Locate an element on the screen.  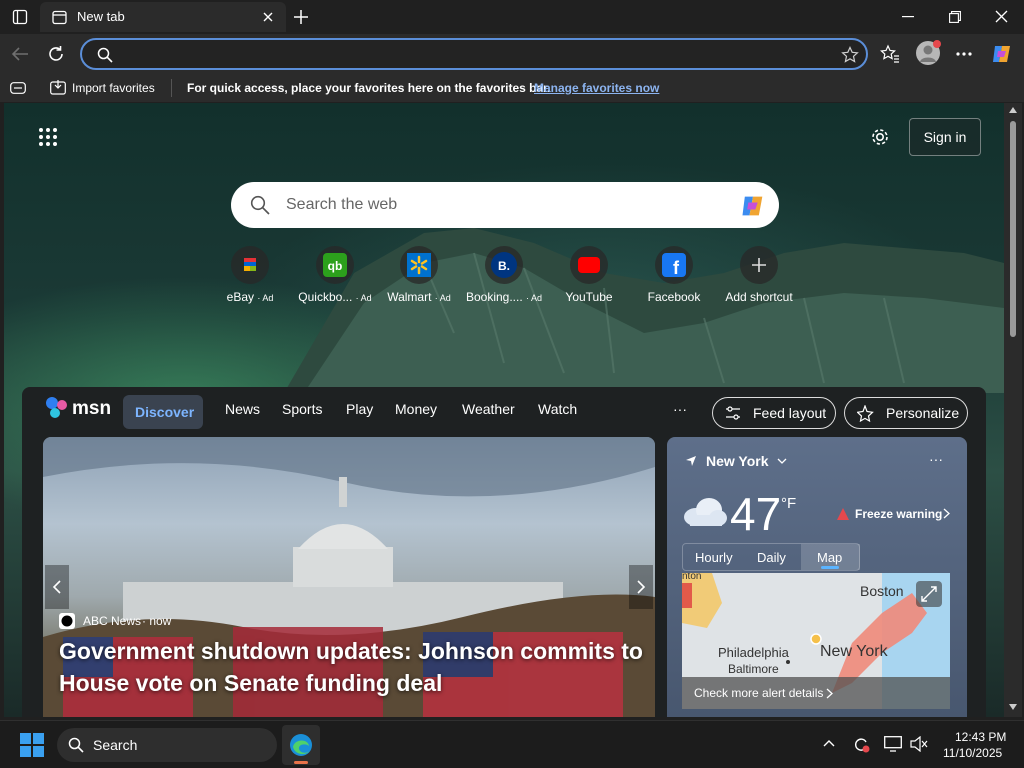
expand-map-icon is located at coordinates (929, 594).